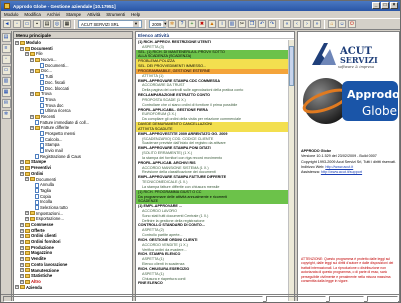  What do you see at coordinates (356, 67) in the screenshot?
I see `brand-tagline: software & impresa` at bounding box center [356, 67].